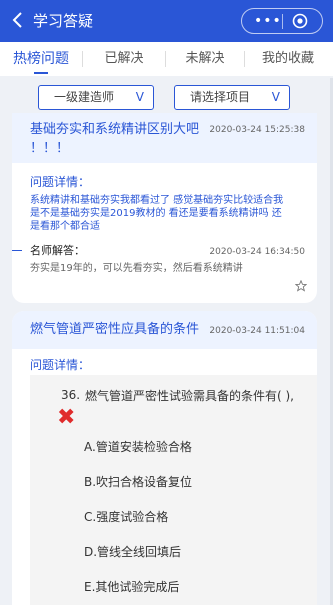  I want to click on target-icon, so click(300, 21).